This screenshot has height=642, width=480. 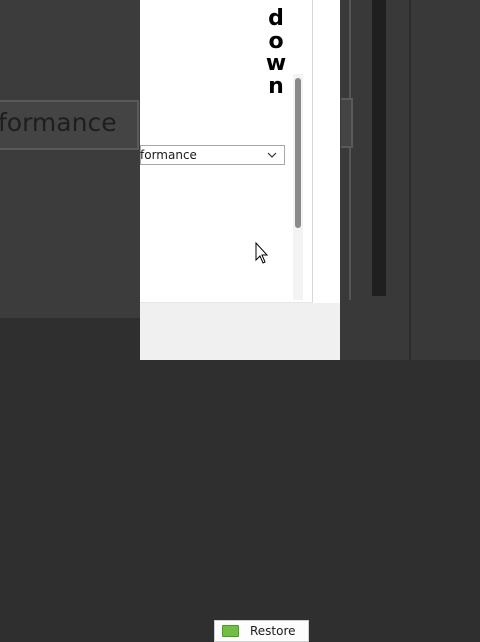 What do you see at coordinates (230, 631) in the screenshot?
I see `restore-icon` at bounding box center [230, 631].